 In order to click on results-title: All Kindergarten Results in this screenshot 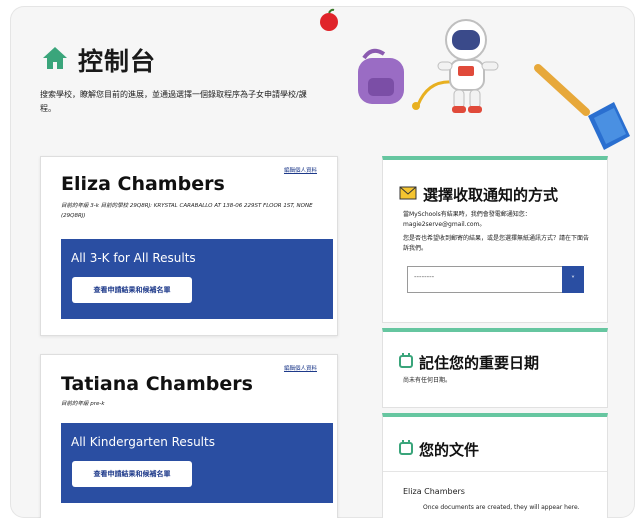, I will do `click(143, 442)`.